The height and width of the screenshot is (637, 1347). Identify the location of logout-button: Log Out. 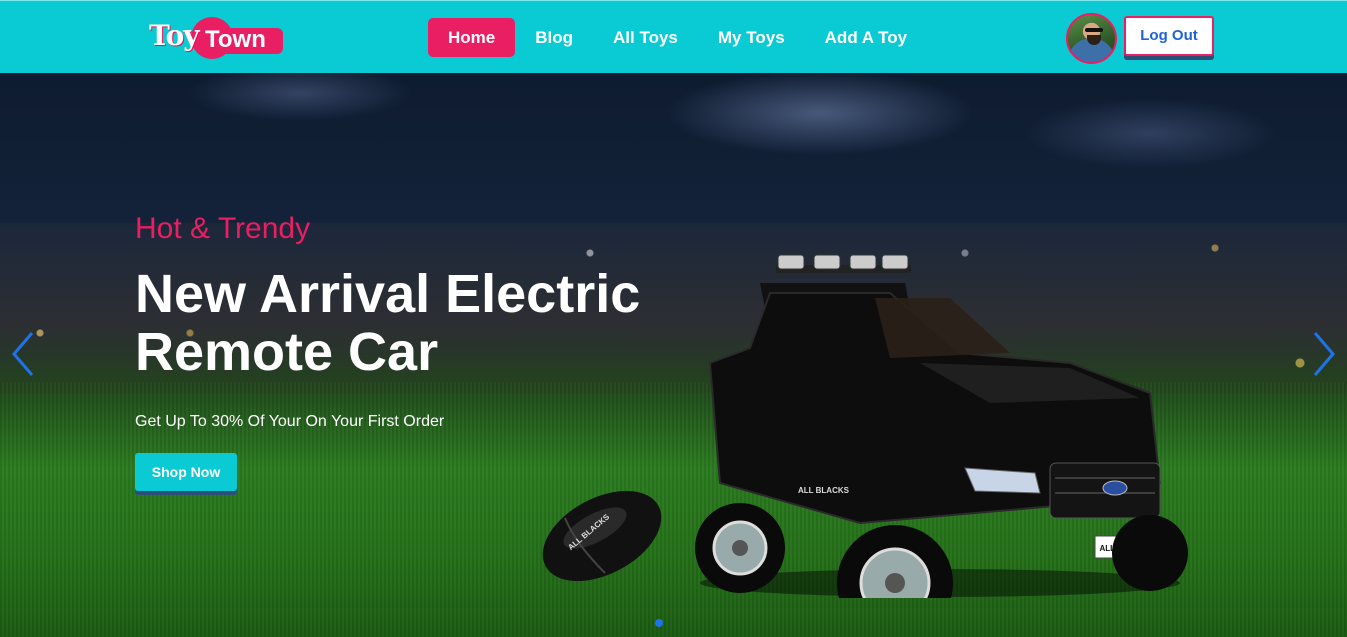
(1169, 36).